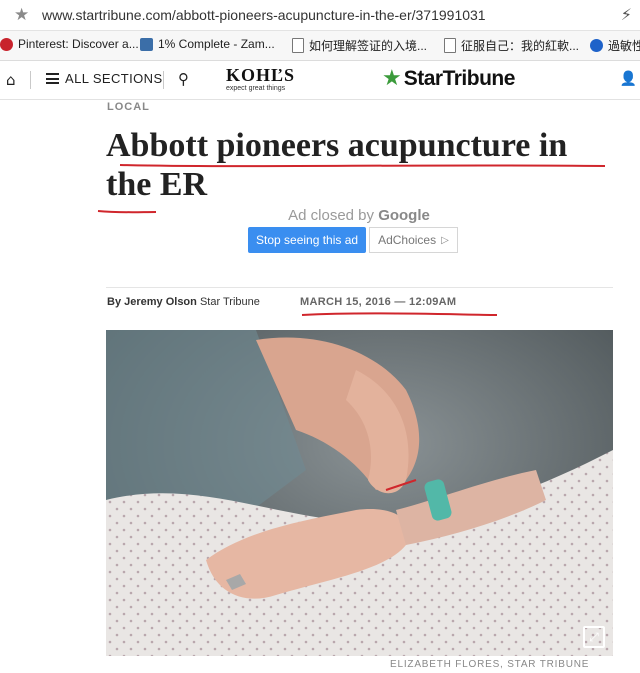 The width and height of the screenshot is (640, 673). I want to click on logo-text: StarTribune, so click(459, 78).